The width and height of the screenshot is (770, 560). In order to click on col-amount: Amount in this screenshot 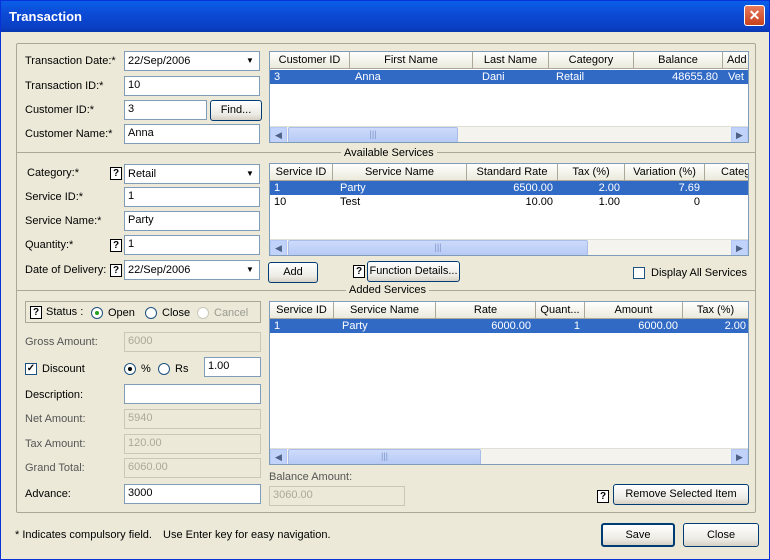, I will do `click(634, 310)`.